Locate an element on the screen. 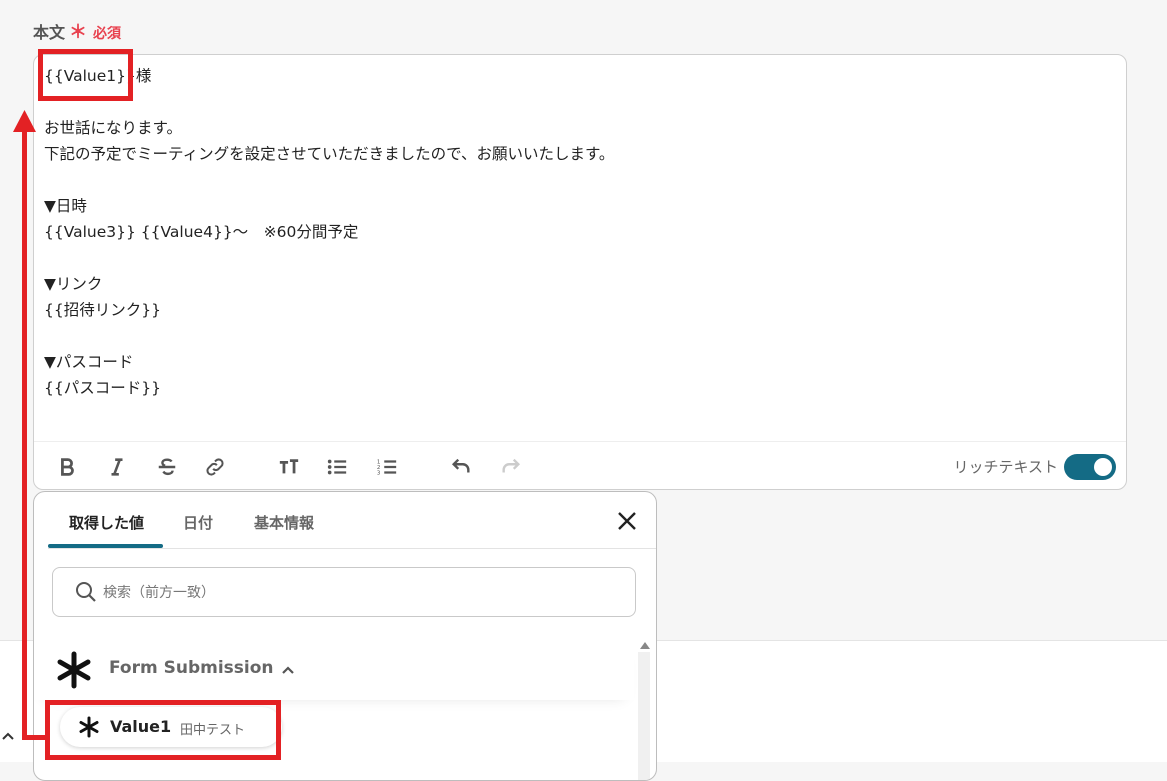 This screenshot has height=781, width=1167. editor-line: {{Value3}} {{Value4}}～ ※60分間予定 is located at coordinates (201, 232).